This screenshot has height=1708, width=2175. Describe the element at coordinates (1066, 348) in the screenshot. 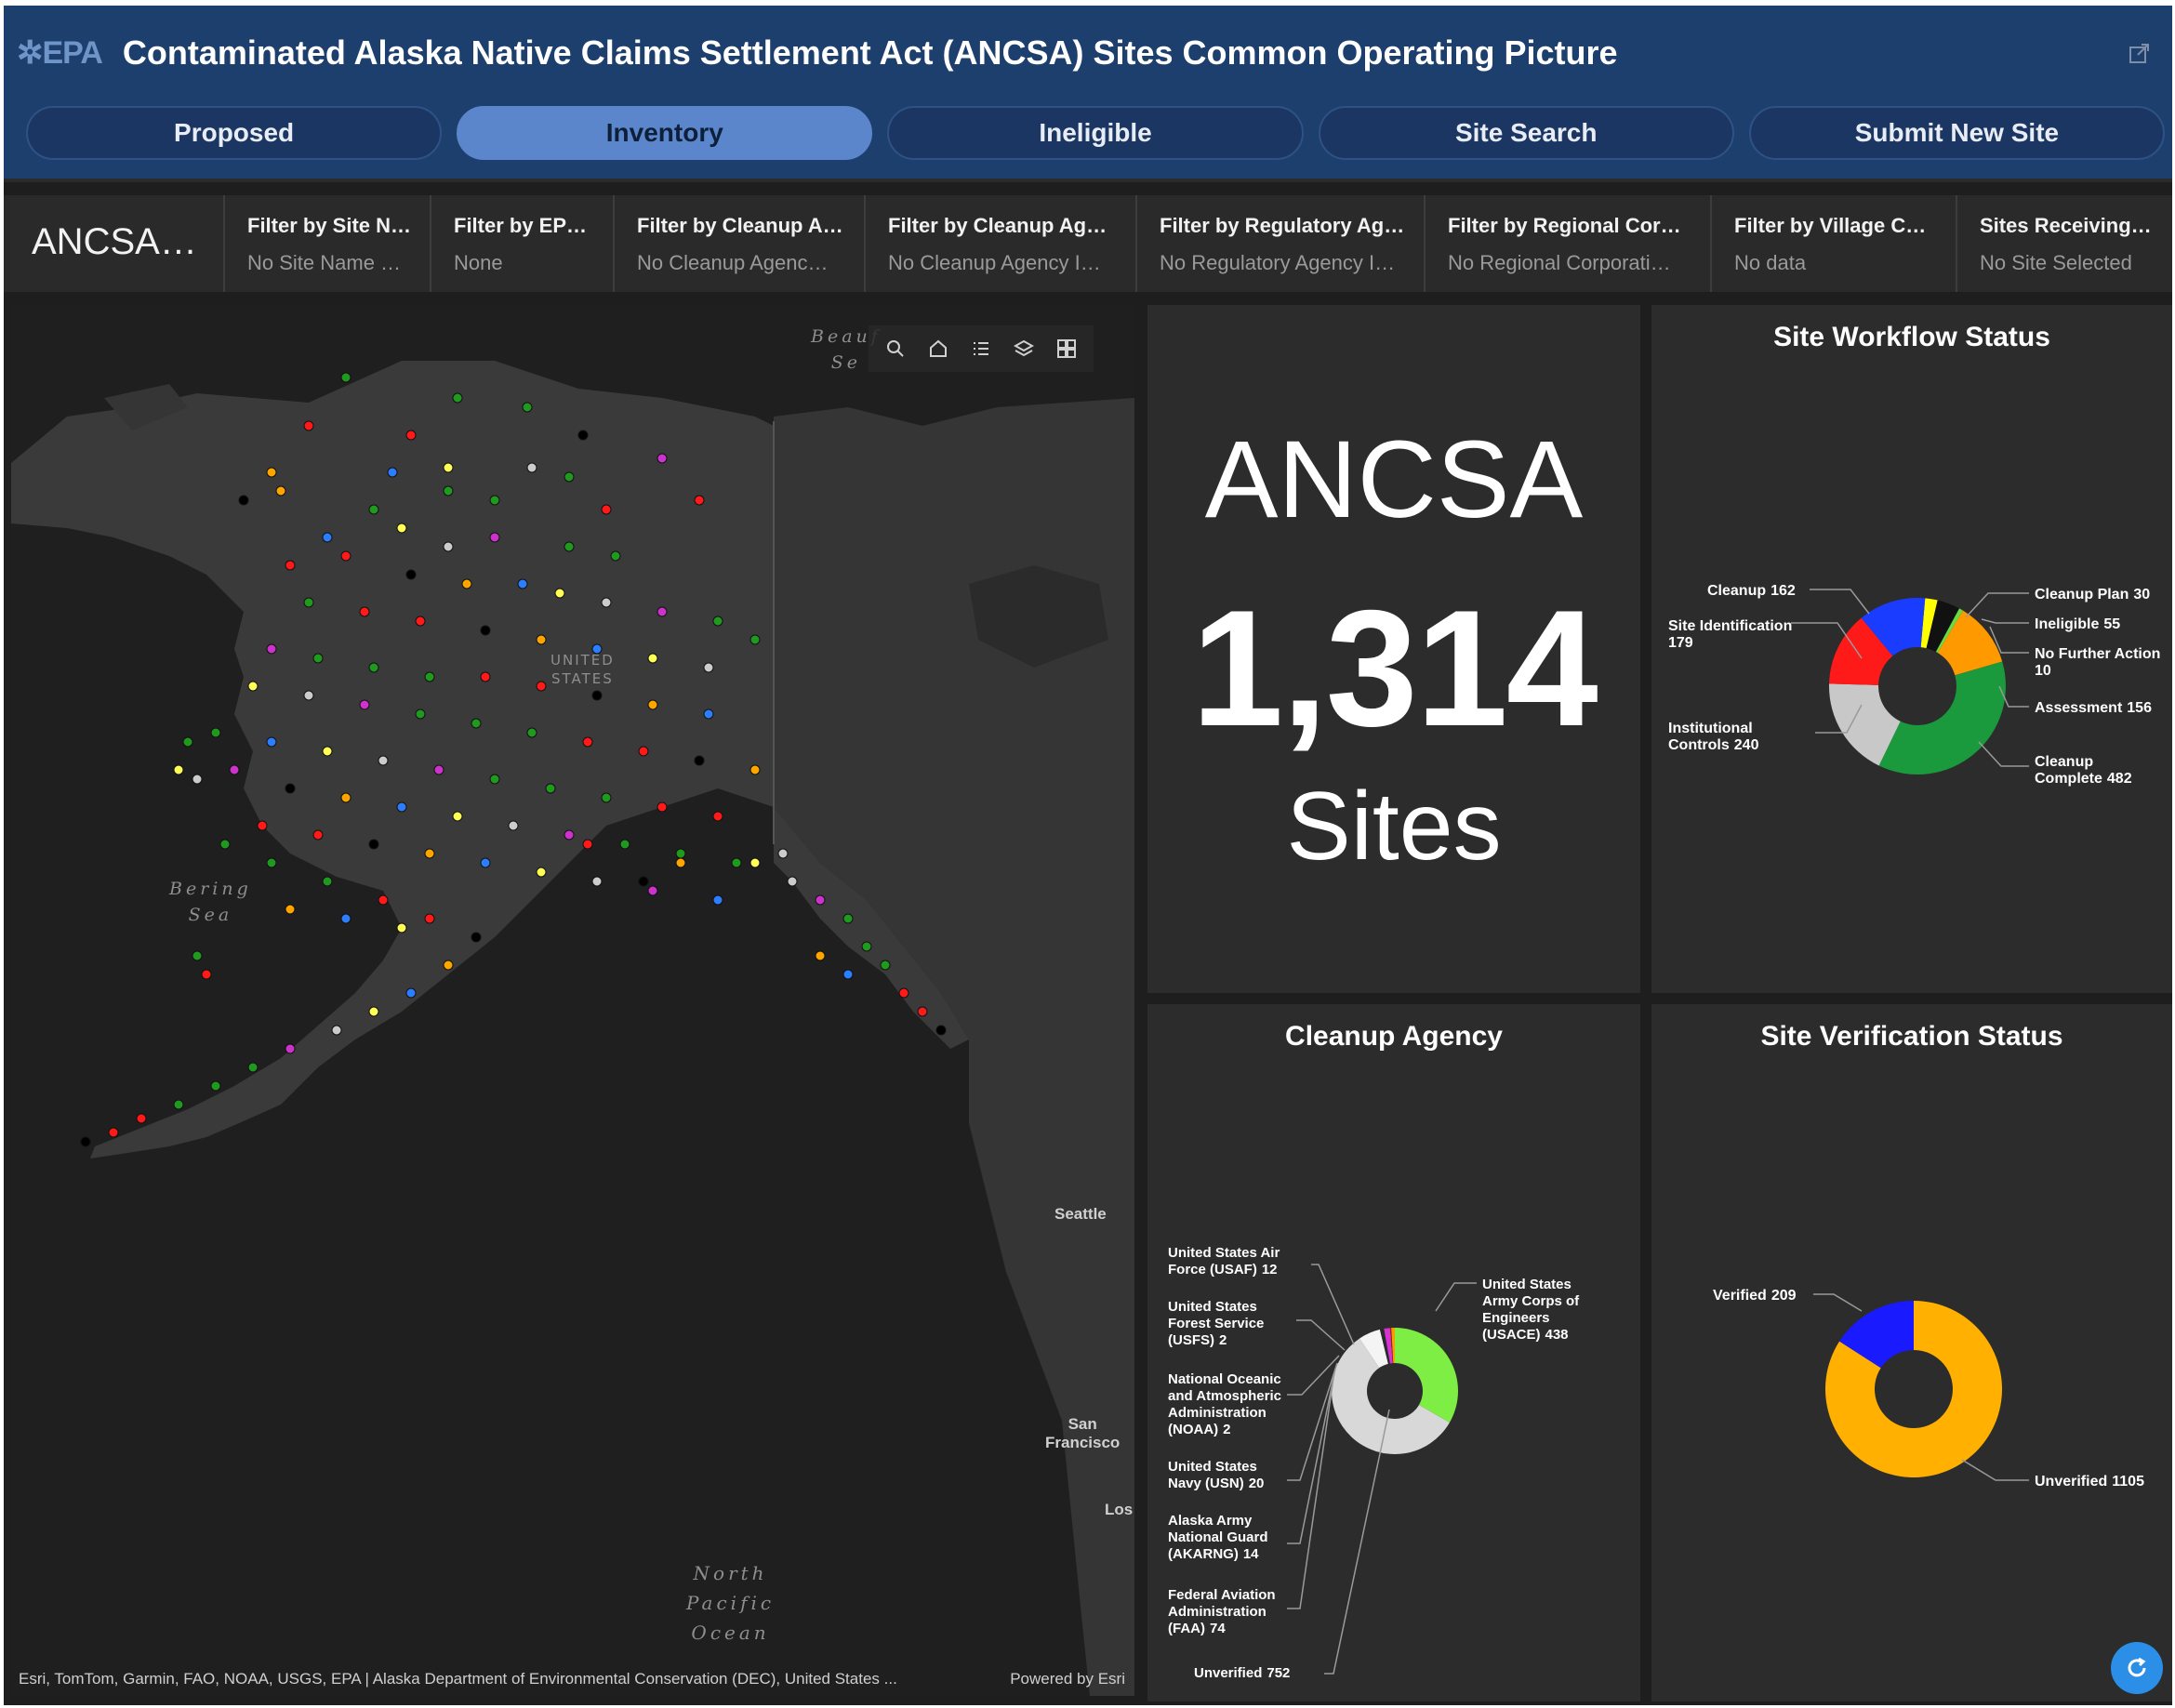

I see `basemap-icon` at that location.